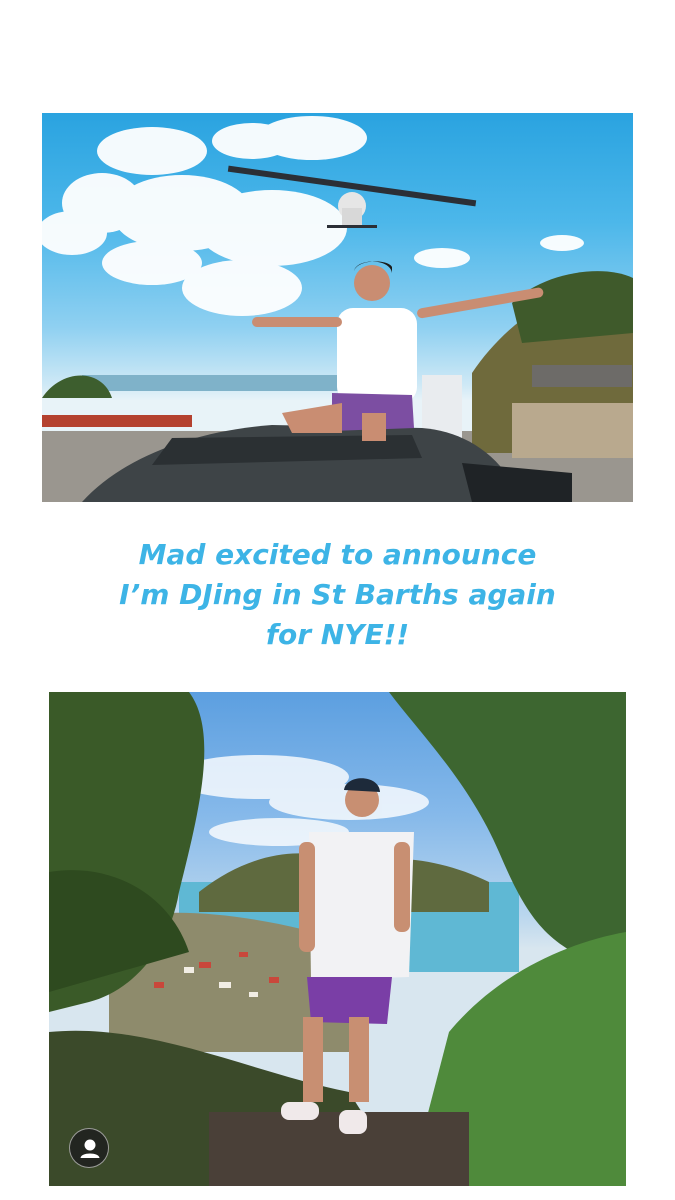 Image resolution: width=675 pixels, height=1200 pixels. Describe the element at coordinates (337, 634) in the screenshot. I see `caption-line-3: for NYE!!` at that location.